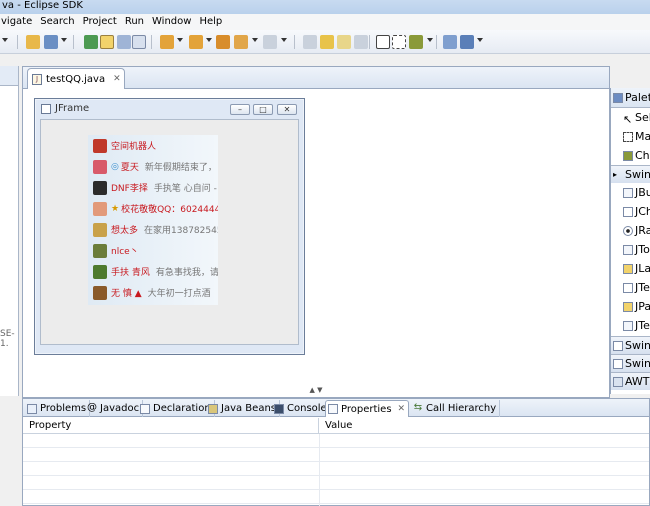 The height and width of the screenshot is (506, 650). Describe the element at coordinates (630, 363) in the screenshot. I see `palette-category-swing-menus: Swing` at that location.